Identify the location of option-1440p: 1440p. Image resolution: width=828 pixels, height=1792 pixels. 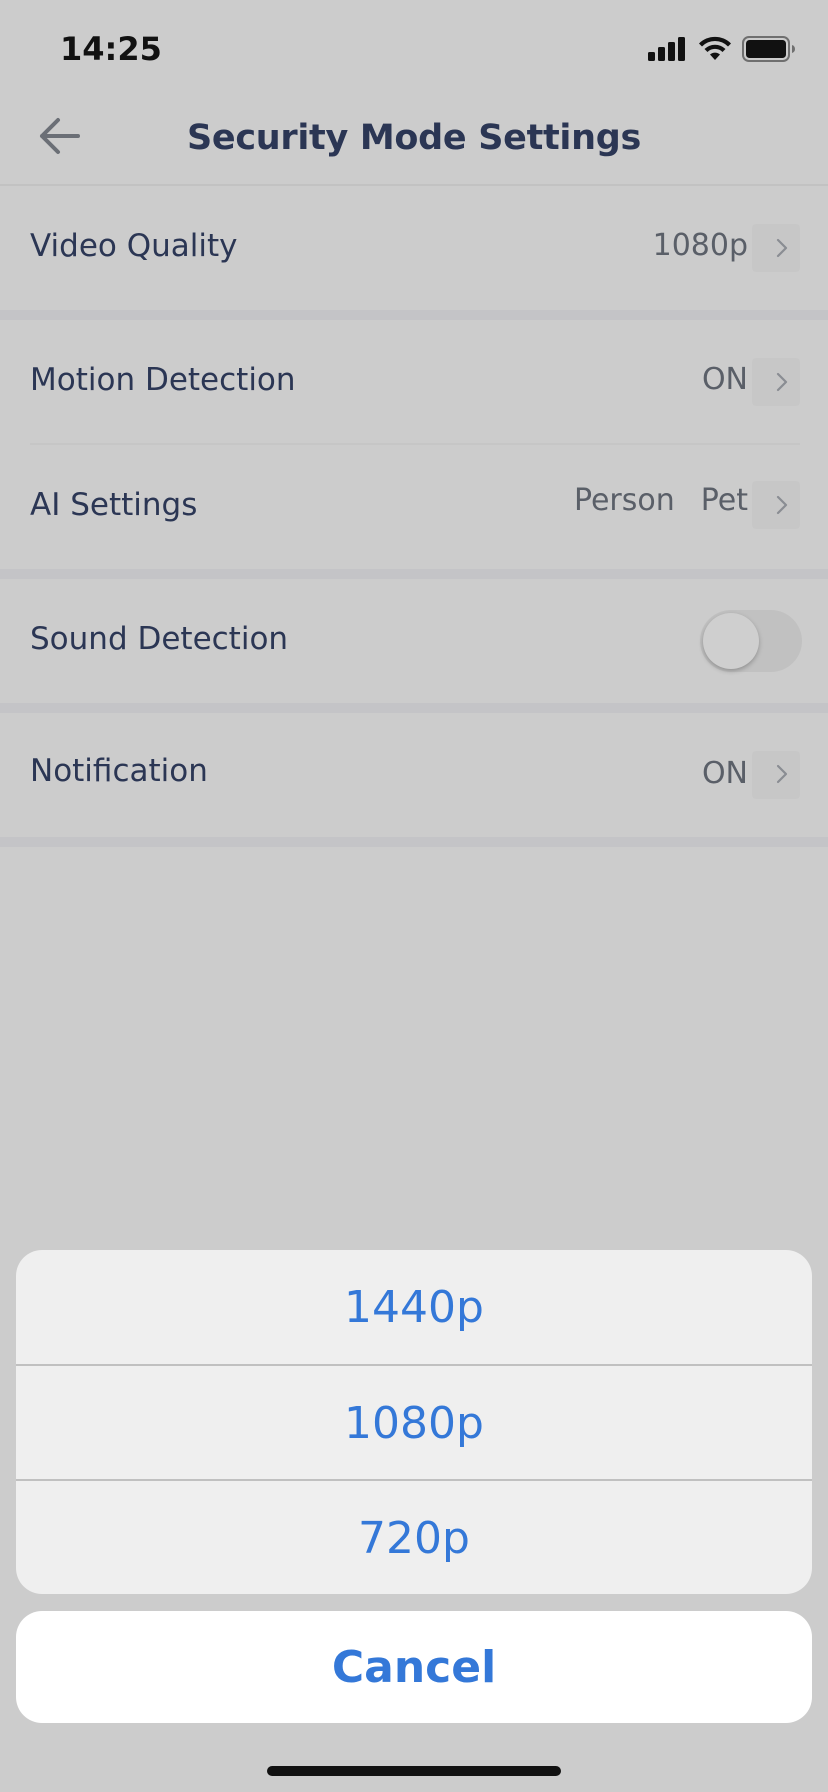
(414, 1307).